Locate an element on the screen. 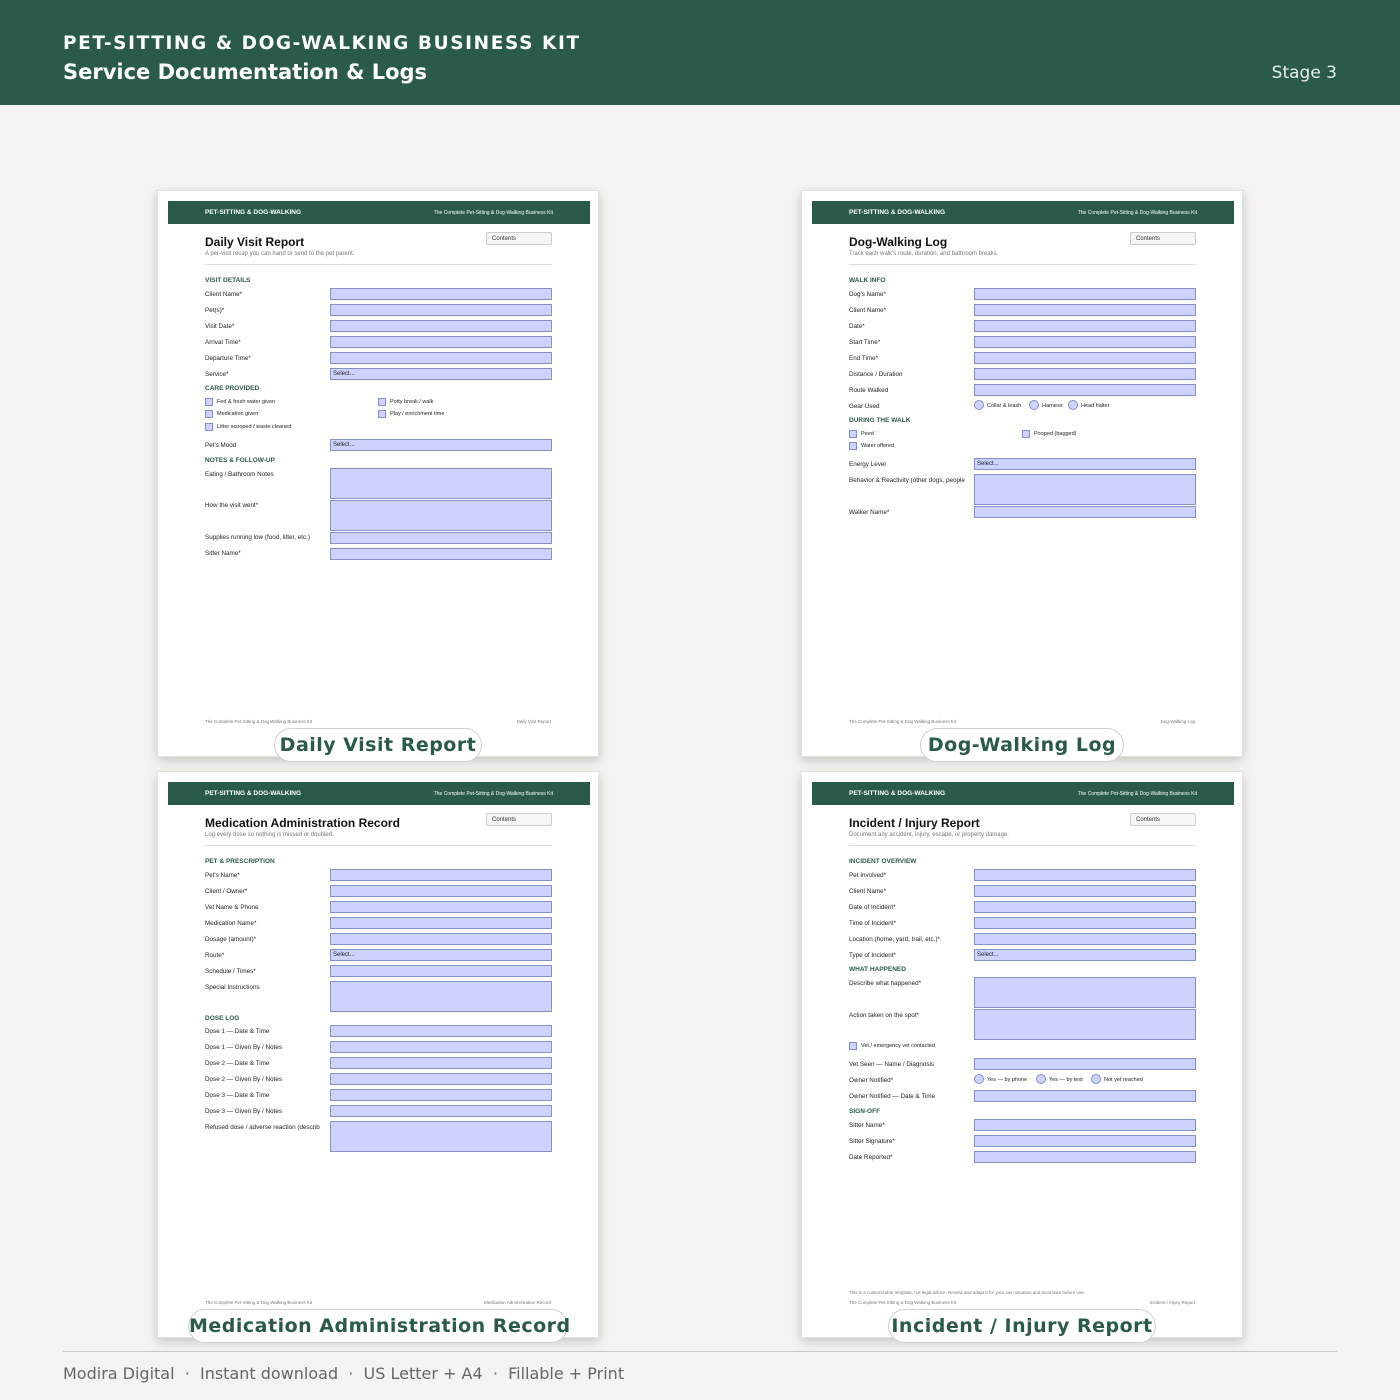  arrival-time-field is located at coordinates (441, 342).